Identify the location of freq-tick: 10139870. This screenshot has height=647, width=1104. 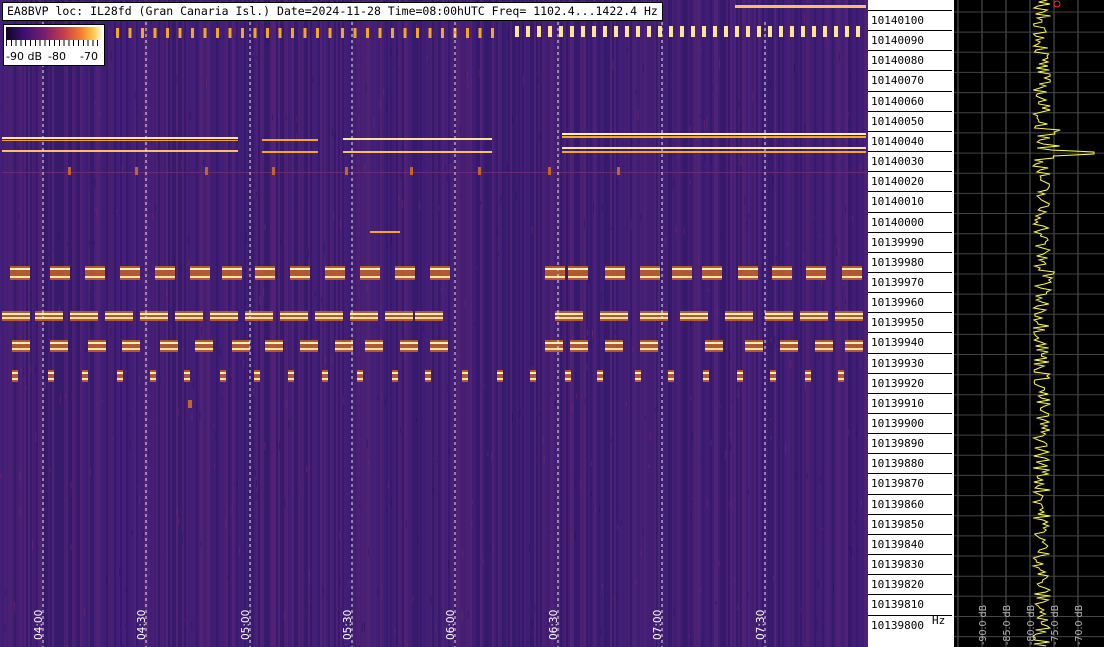
(911, 481).